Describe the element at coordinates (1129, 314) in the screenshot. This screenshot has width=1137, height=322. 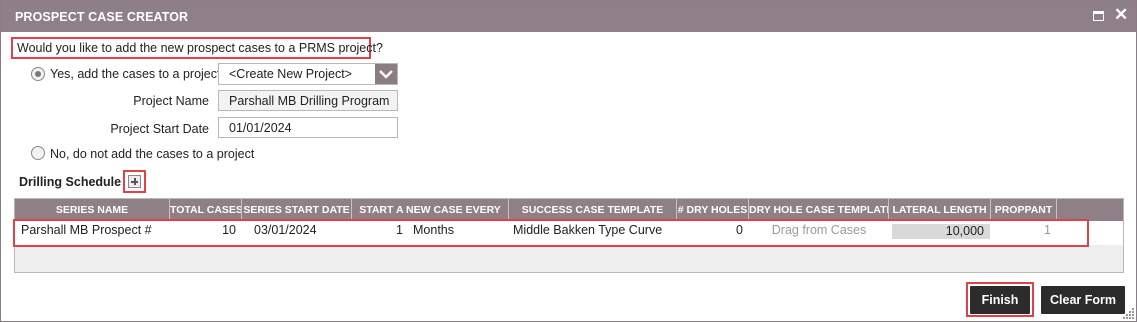
I see `resize-grip-icon` at that location.